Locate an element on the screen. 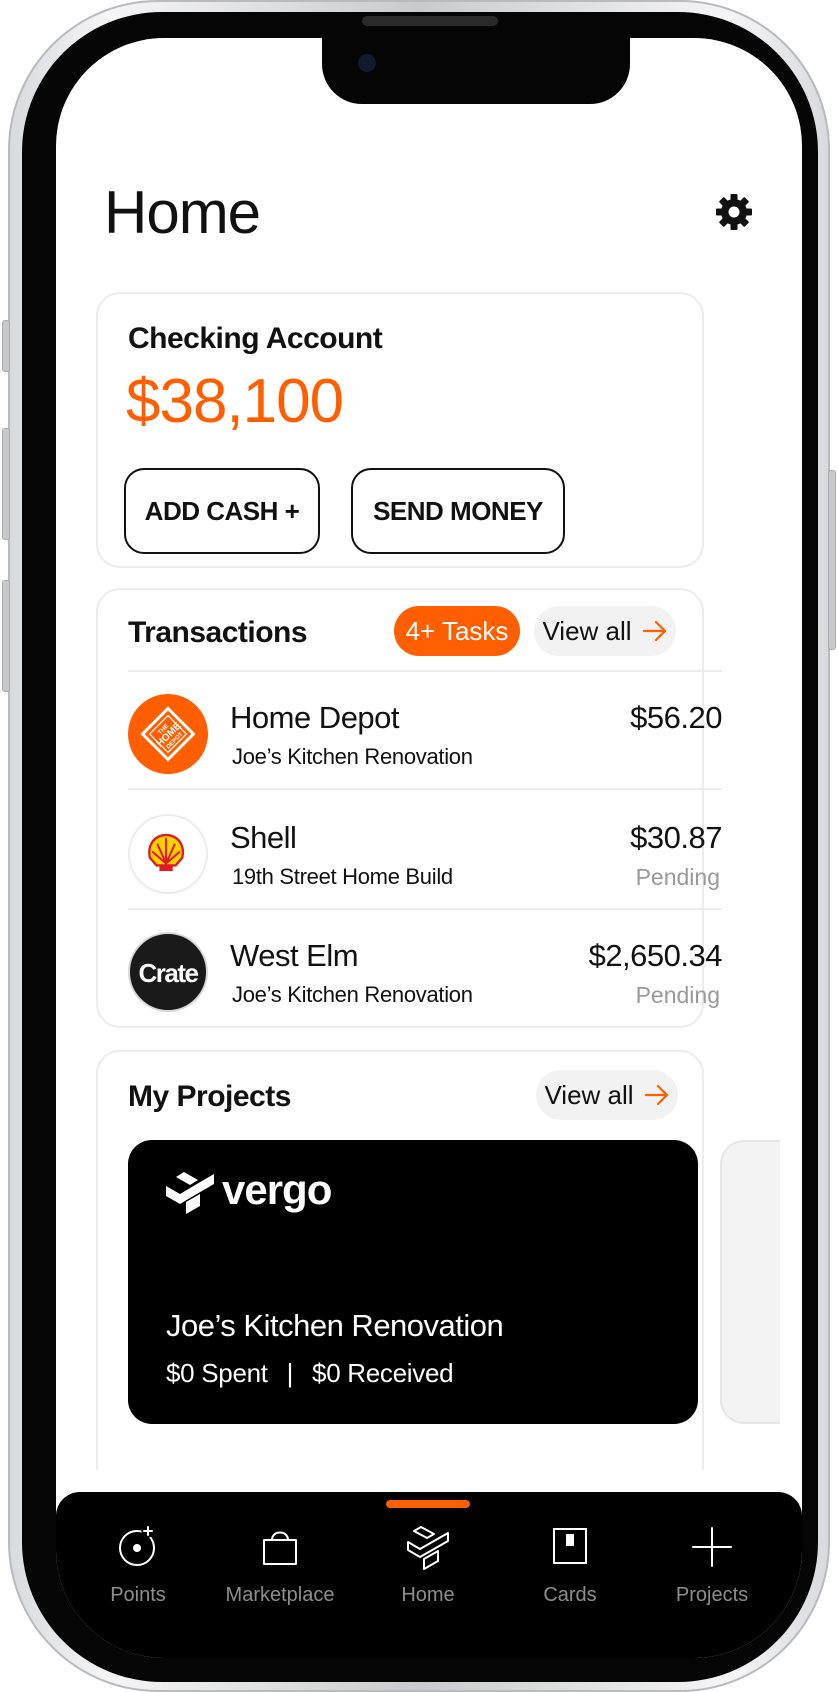  transactions-view-all-button: View all is located at coordinates (605, 631).